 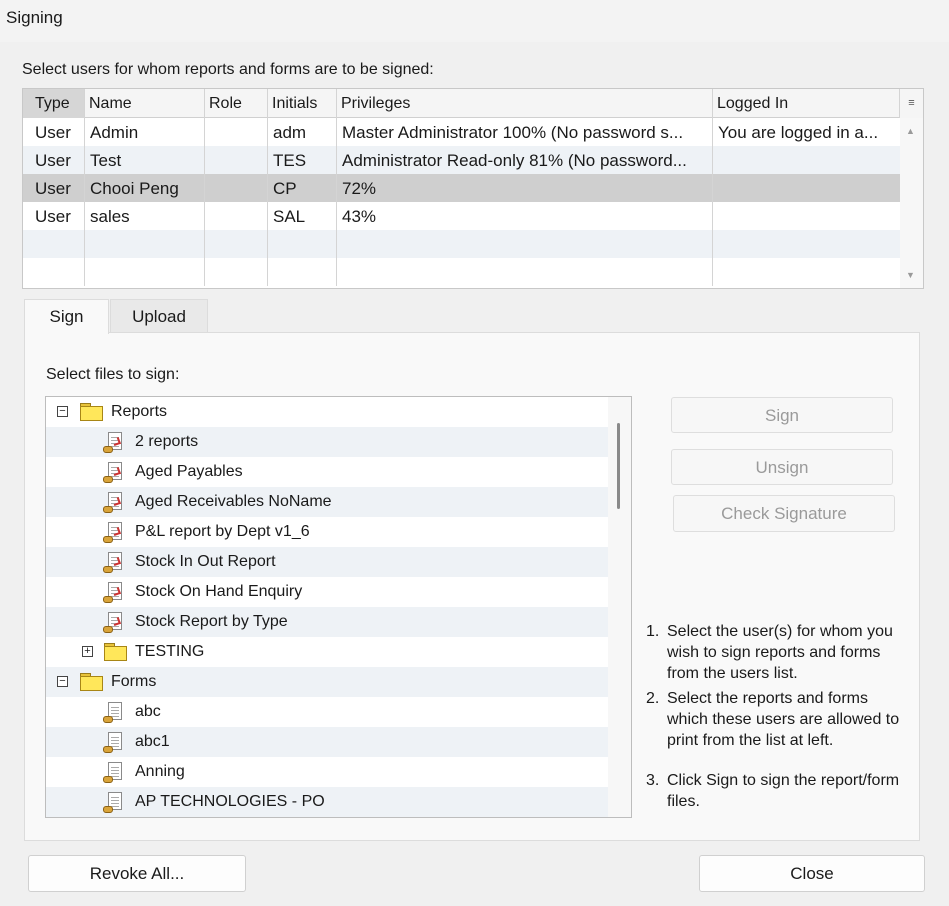 What do you see at coordinates (911, 103) in the screenshot?
I see `column-chooser-icon: ≡` at bounding box center [911, 103].